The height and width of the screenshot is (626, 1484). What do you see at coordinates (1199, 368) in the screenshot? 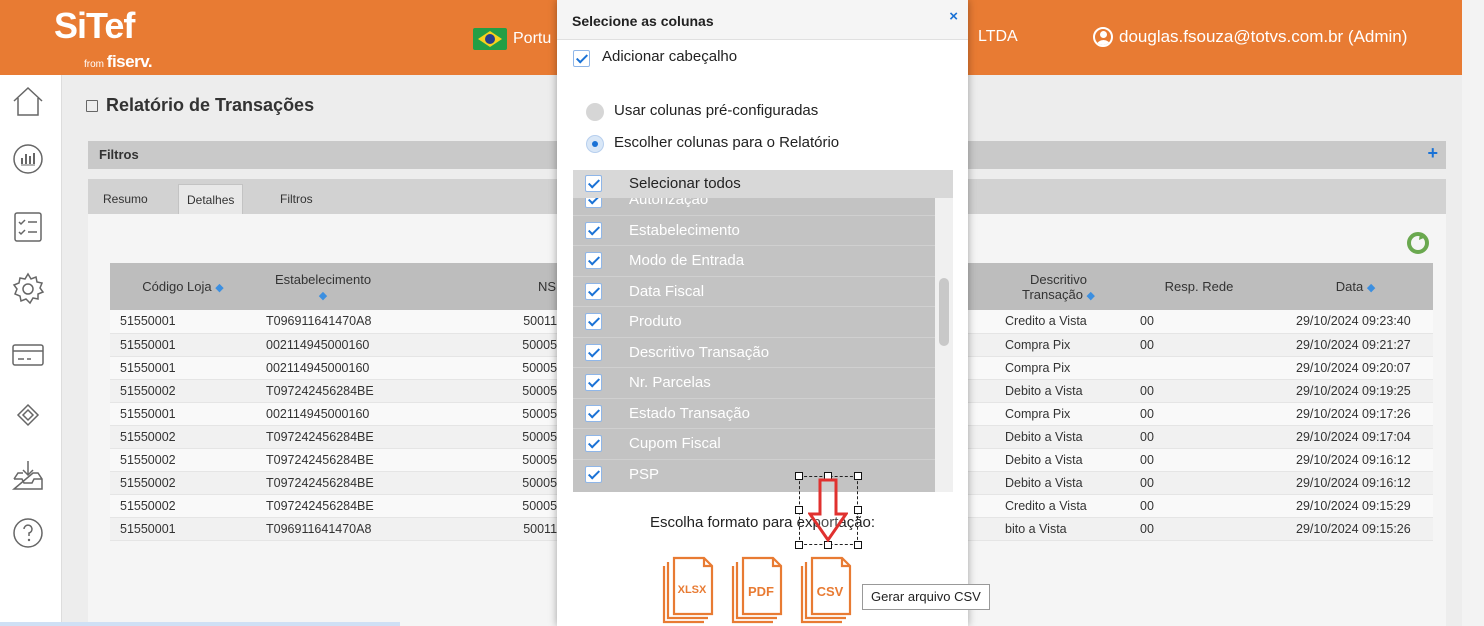
I see `table-cell` at bounding box center [1199, 368].